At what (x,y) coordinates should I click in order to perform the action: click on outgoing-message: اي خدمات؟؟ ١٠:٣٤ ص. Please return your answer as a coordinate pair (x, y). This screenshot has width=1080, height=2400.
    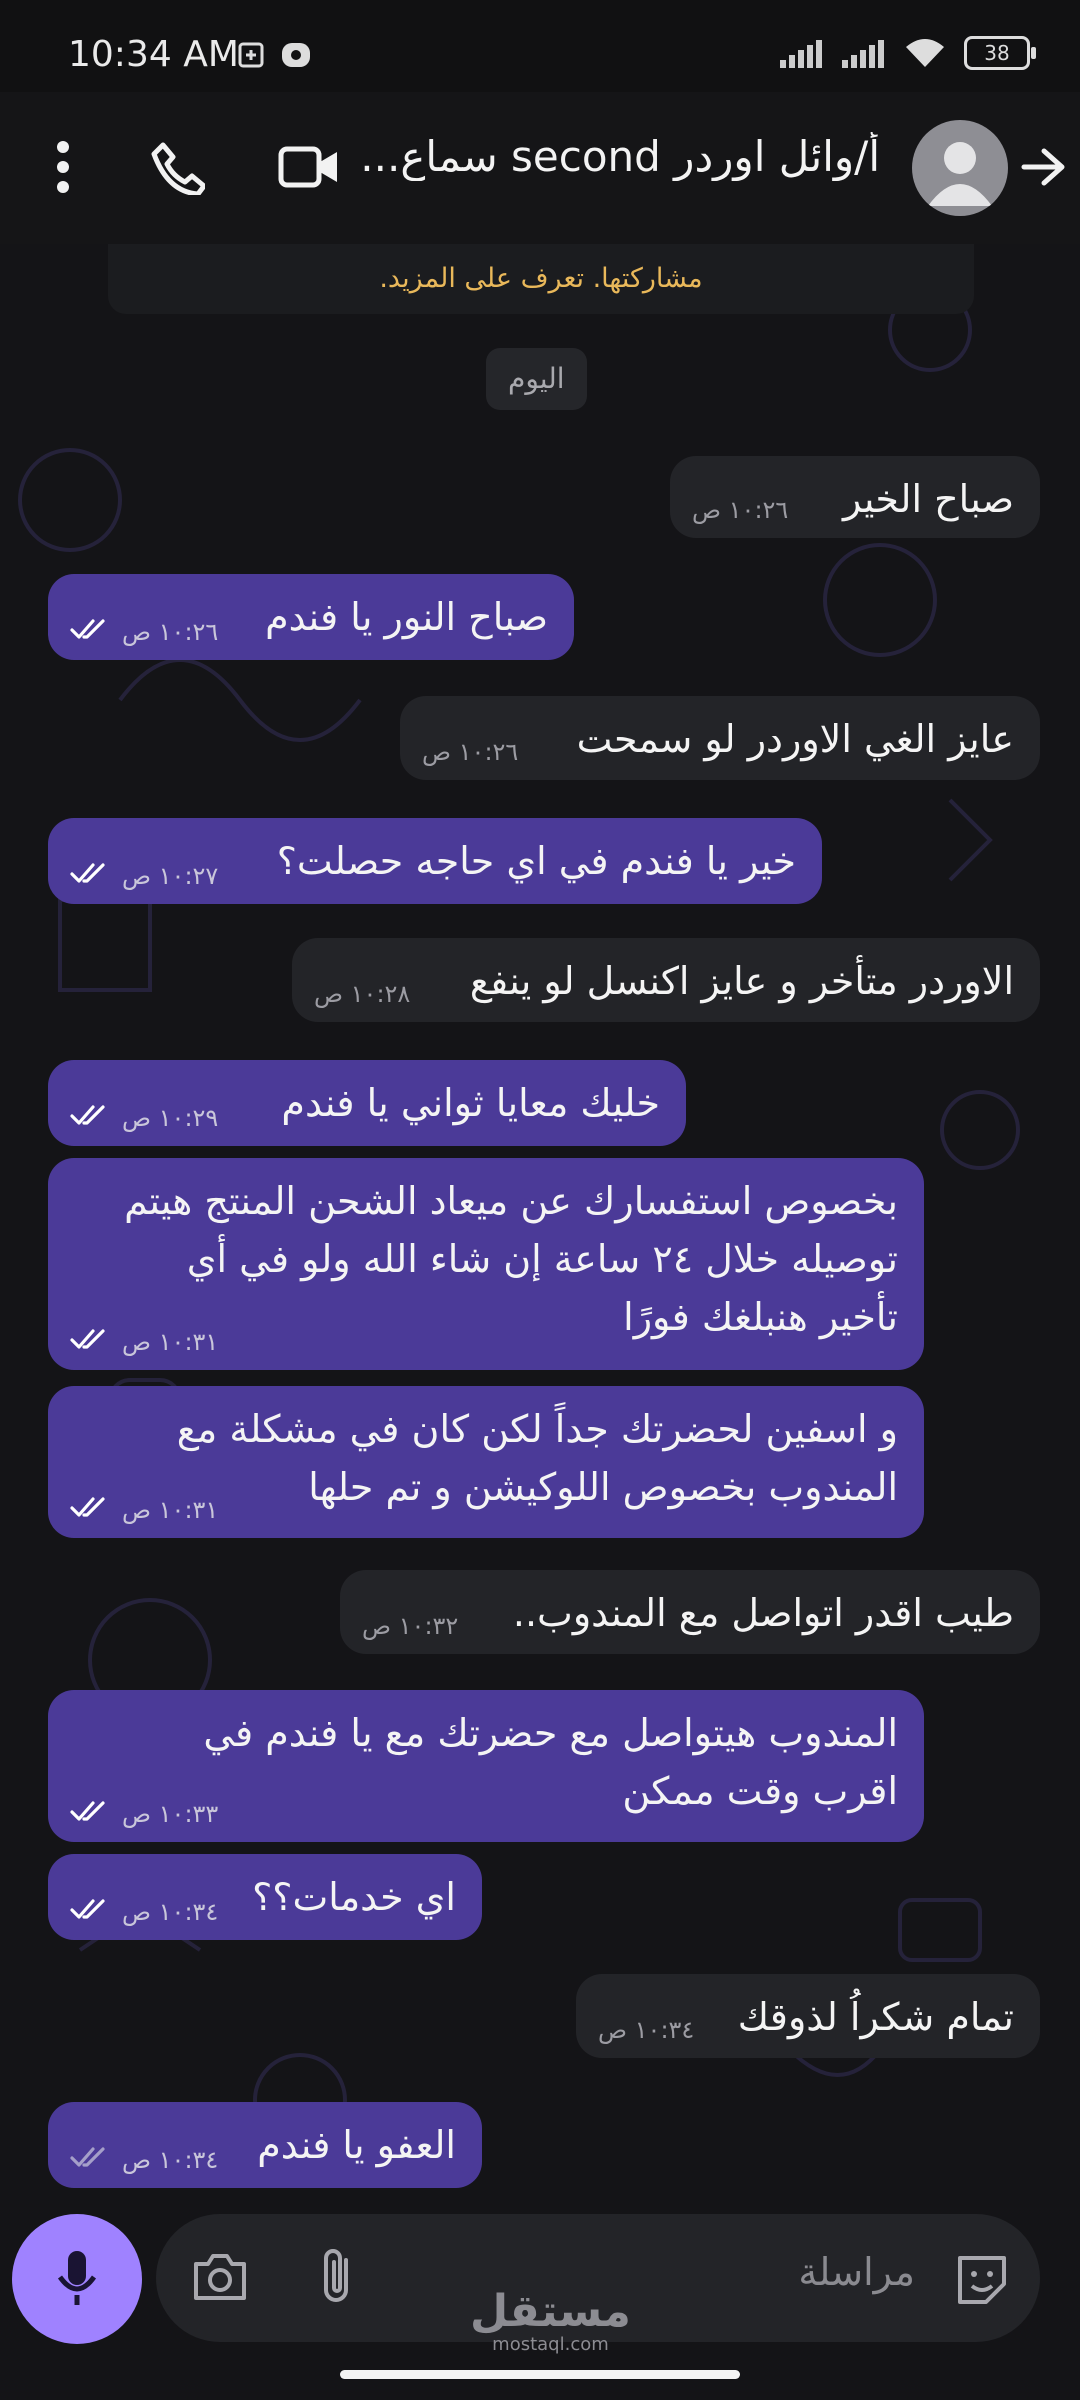
    Looking at the image, I should click on (265, 1897).